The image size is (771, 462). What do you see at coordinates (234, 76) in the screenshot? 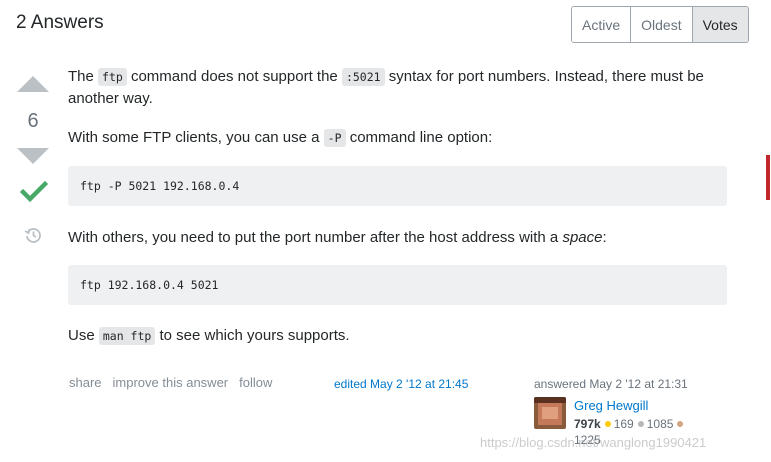
I see `text: command does not support the` at bounding box center [234, 76].